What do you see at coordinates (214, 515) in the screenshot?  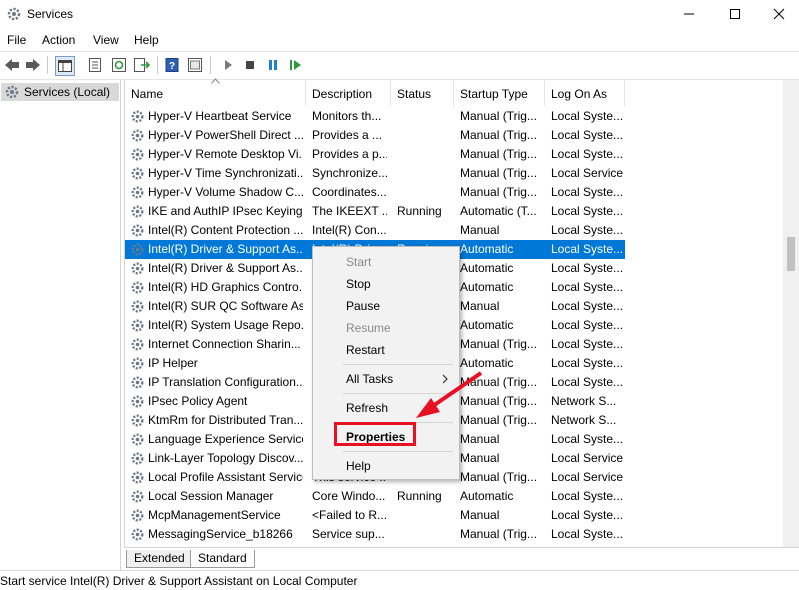 I see `cell-name: McpManagementService` at bounding box center [214, 515].